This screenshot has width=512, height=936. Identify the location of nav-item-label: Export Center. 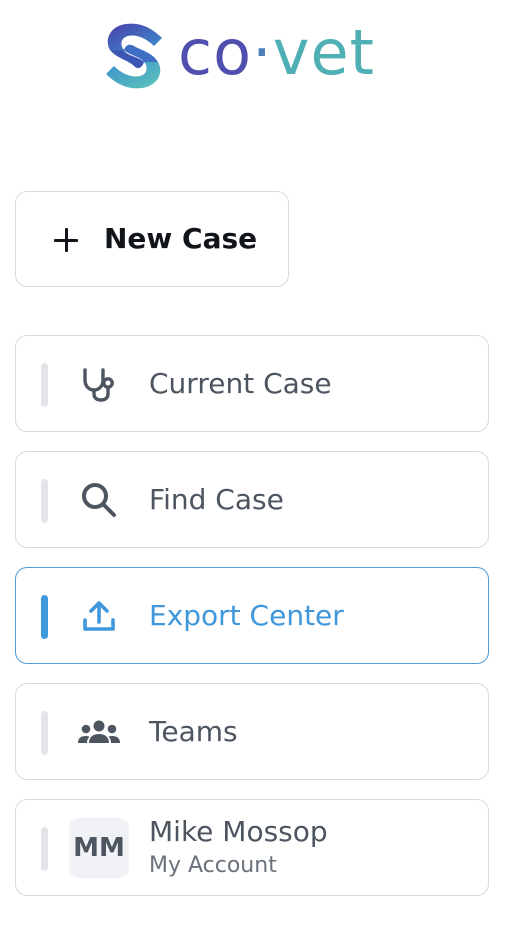
(246, 615).